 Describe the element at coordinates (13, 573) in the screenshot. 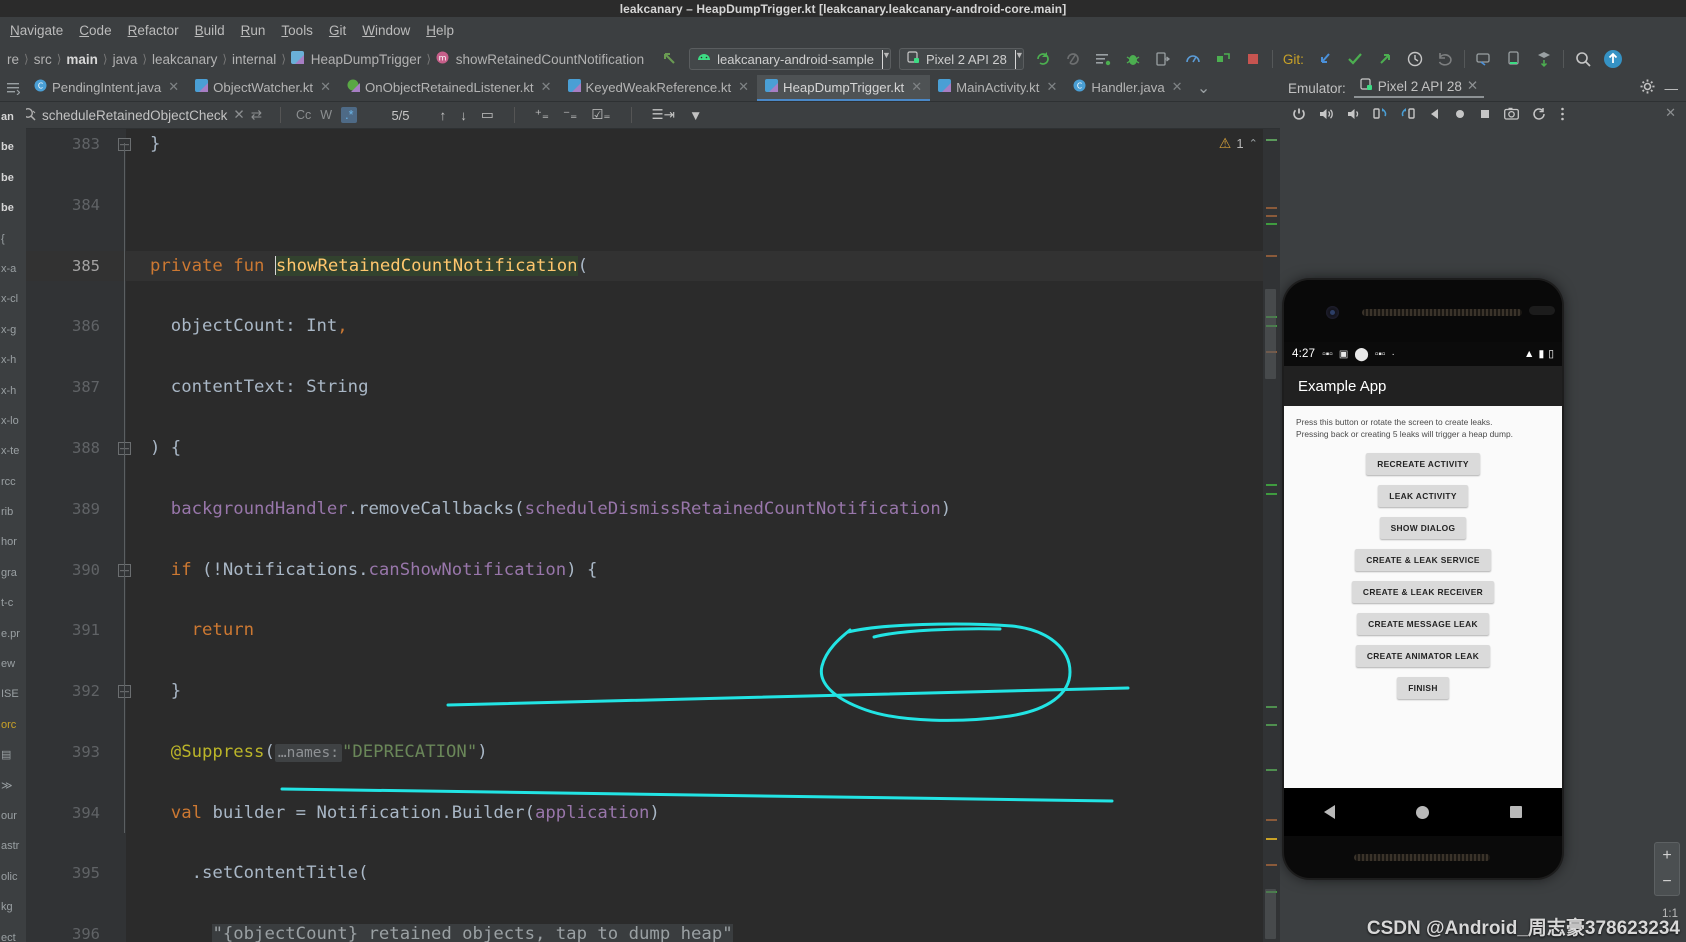

I see `project-strip-item: gra` at that location.